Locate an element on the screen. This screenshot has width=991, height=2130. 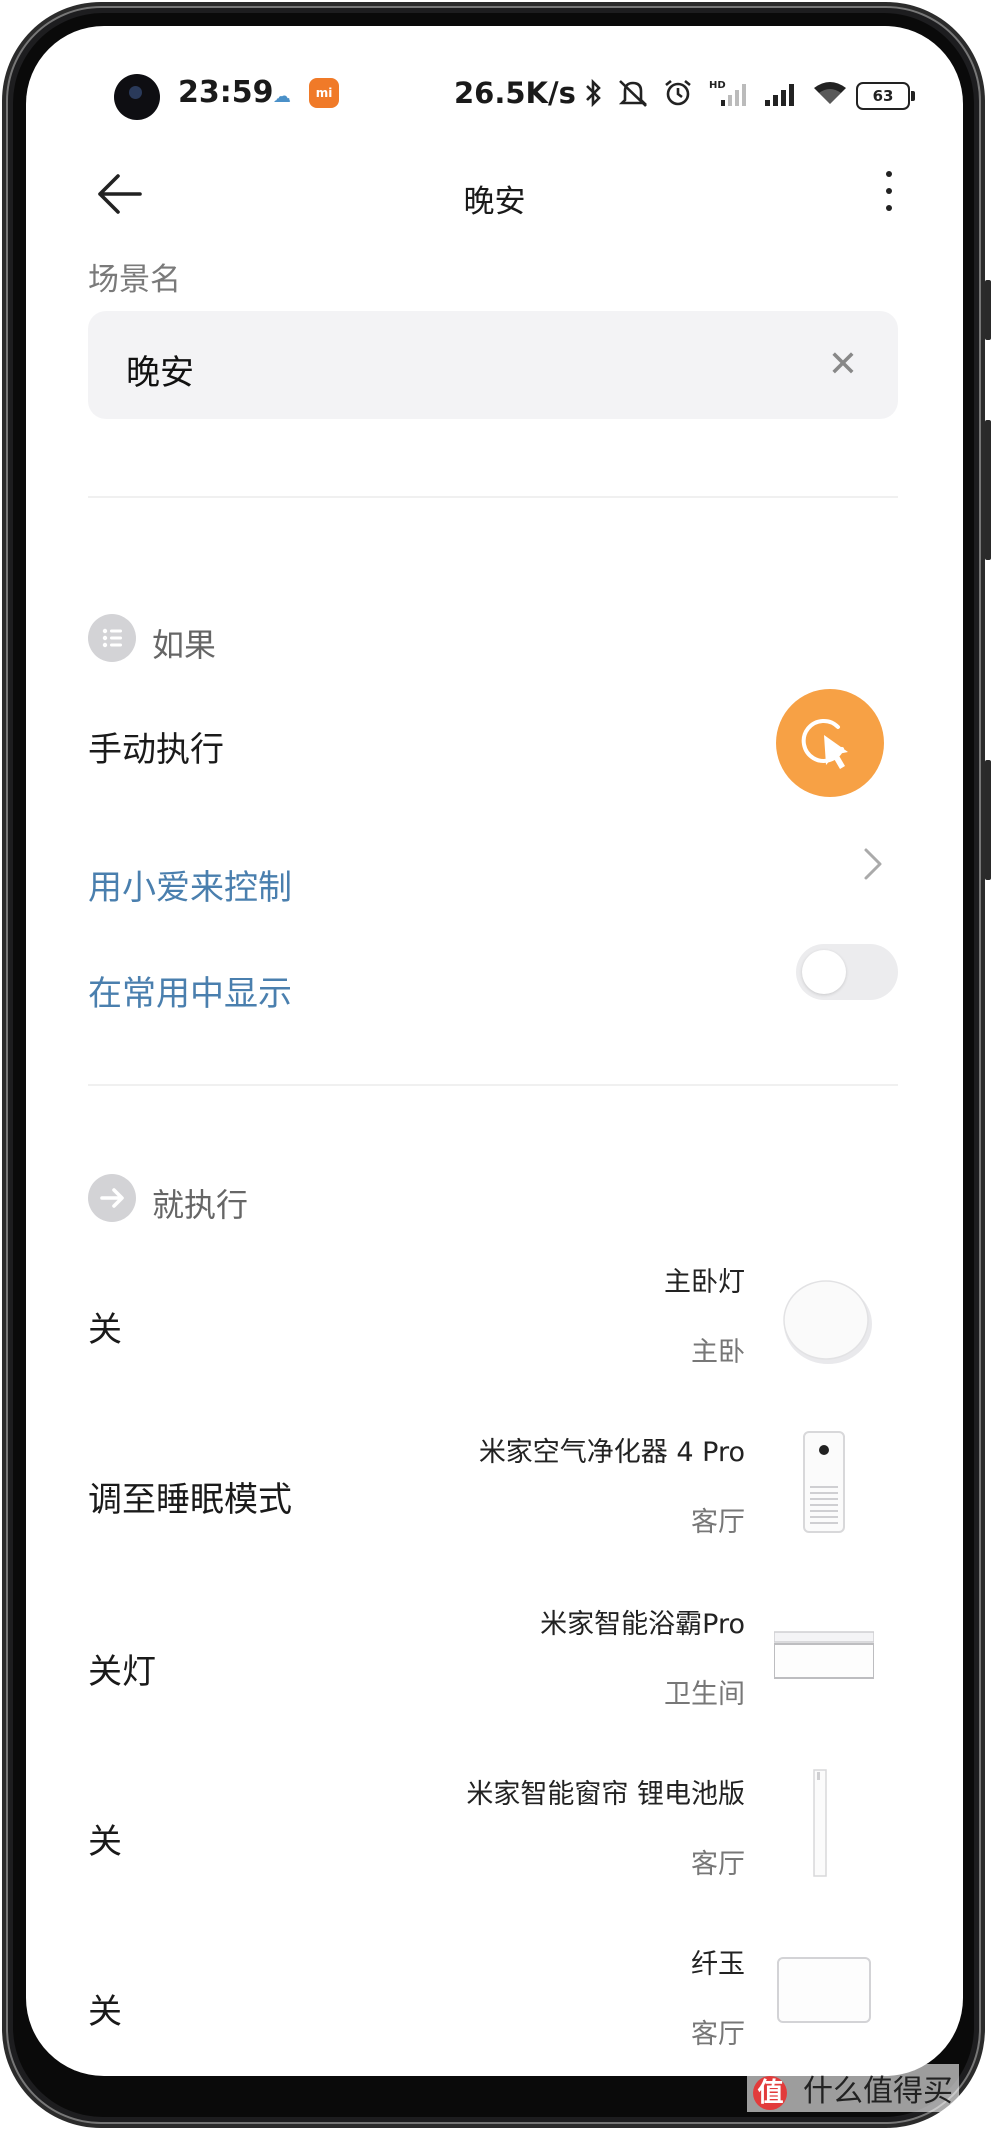
panel-icon is located at coordinates (824, 1993).